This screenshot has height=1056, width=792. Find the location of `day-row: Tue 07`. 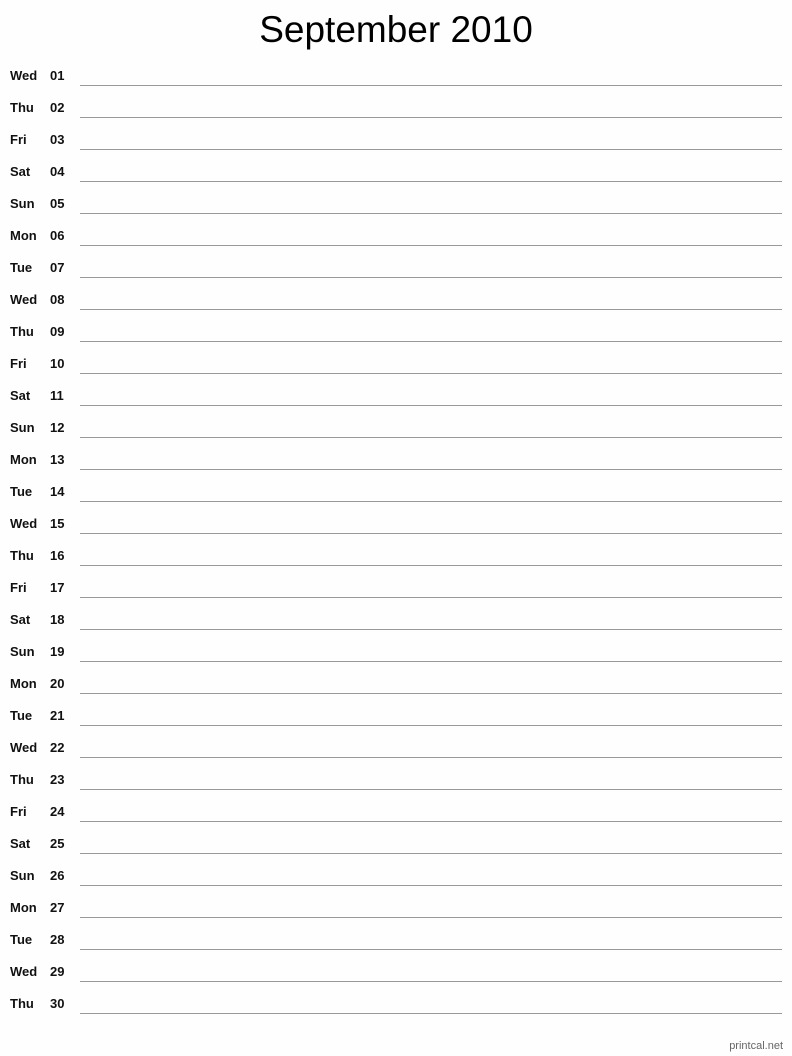

day-row: Tue 07 is located at coordinates (396, 268).